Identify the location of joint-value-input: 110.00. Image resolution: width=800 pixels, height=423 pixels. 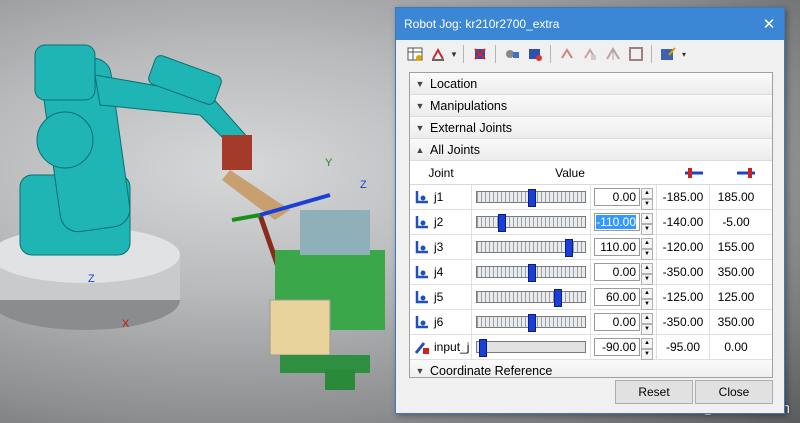
(617, 247).